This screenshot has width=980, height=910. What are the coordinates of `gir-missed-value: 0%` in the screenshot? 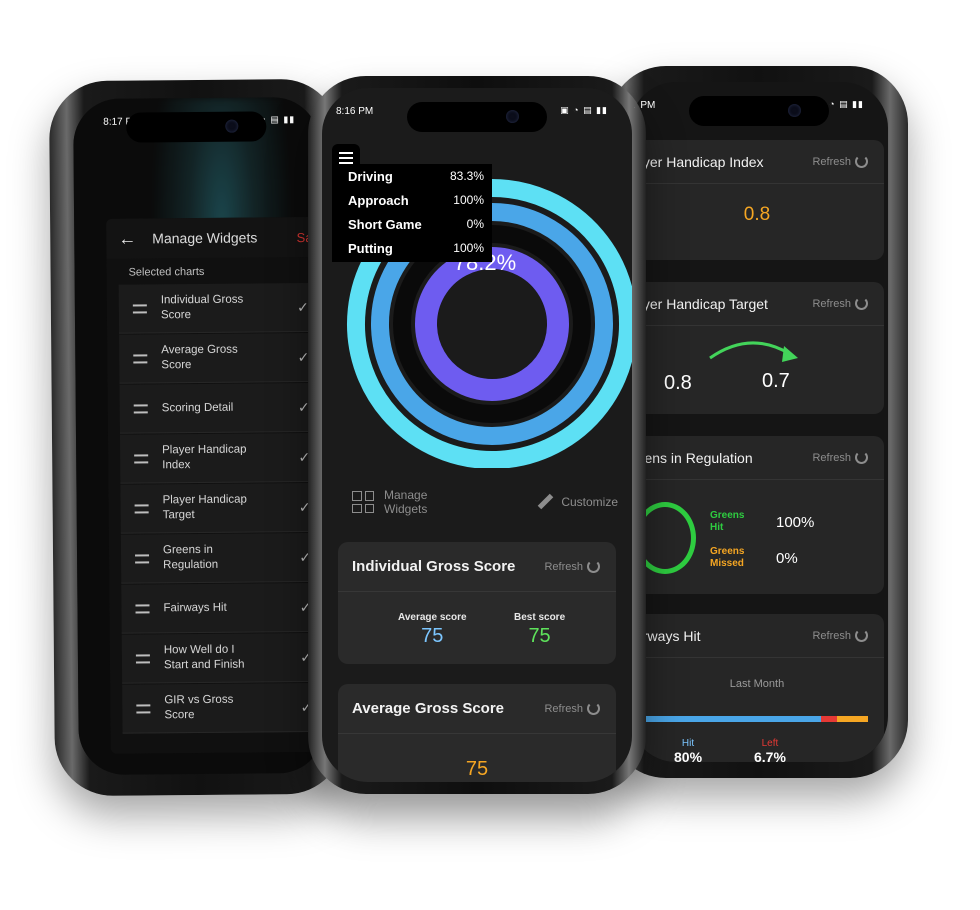 It's located at (787, 558).